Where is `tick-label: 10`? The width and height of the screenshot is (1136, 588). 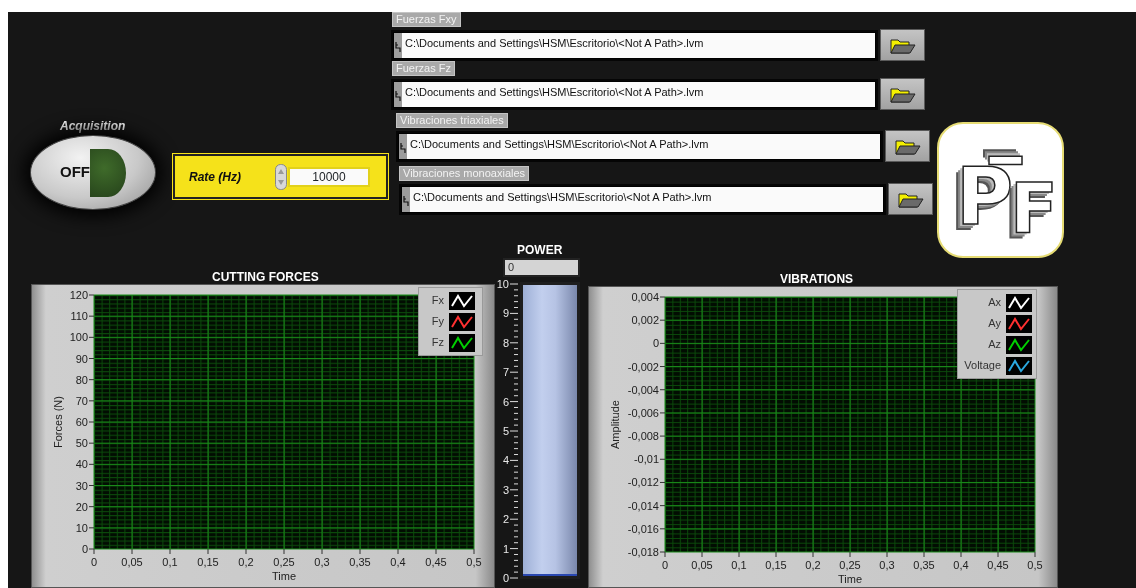
tick-label: 10 is located at coordinates (81, 527).